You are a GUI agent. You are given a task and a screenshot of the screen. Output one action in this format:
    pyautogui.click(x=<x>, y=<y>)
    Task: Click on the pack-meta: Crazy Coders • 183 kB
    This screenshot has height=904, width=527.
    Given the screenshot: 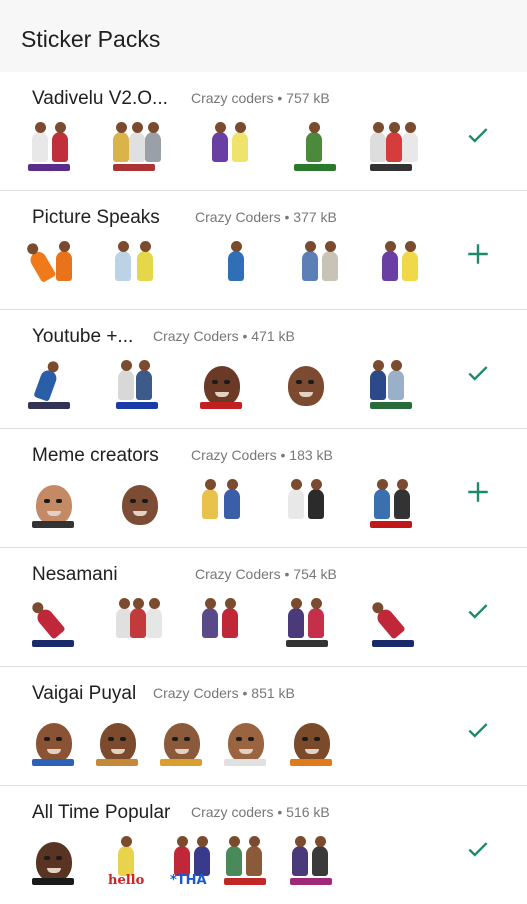 What is the action you would take?
    pyautogui.click(x=262, y=455)
    